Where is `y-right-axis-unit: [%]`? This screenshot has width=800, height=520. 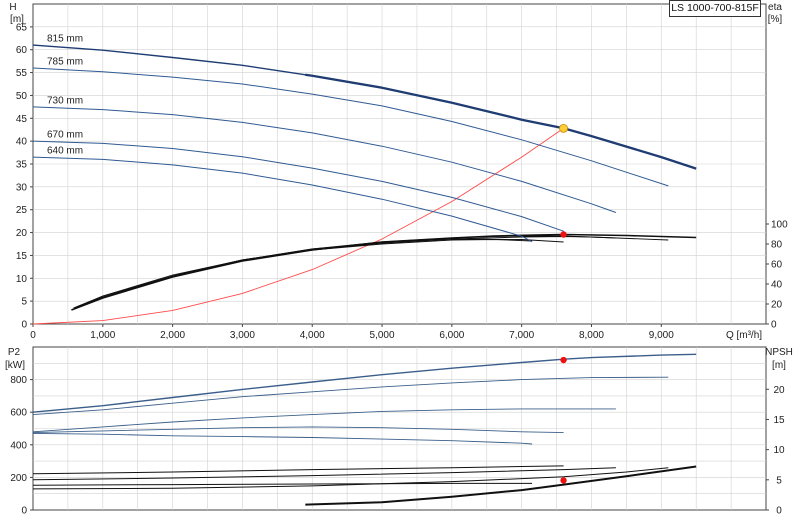 y-right-axis-unit: [%] is located at coordinates (775, 19).